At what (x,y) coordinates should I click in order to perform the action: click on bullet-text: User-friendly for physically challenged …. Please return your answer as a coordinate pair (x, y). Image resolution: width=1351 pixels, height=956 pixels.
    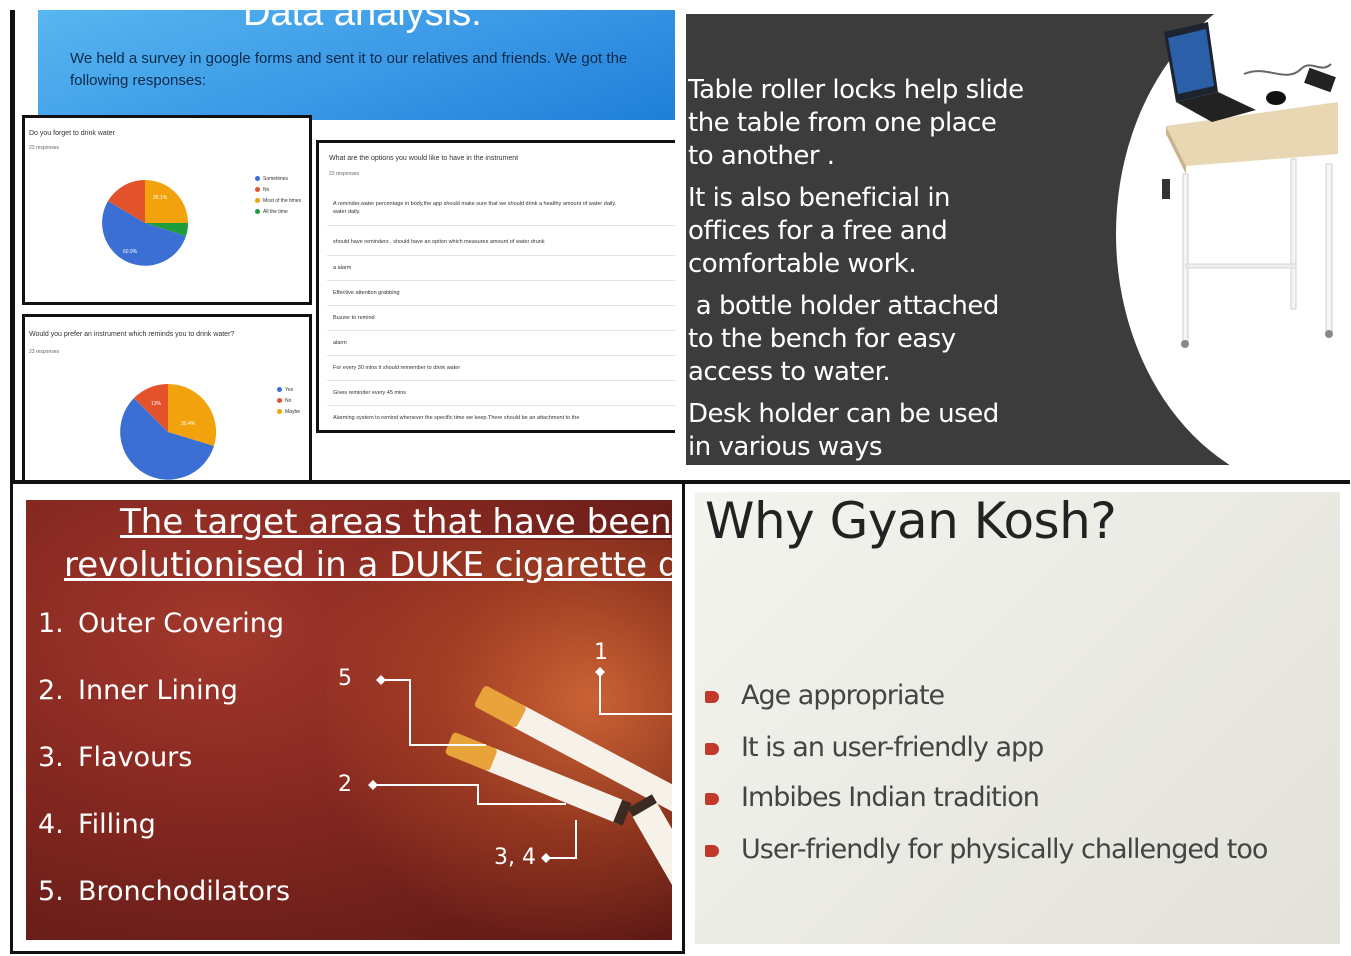
    Looking at the image, I should click on (1004, 849).